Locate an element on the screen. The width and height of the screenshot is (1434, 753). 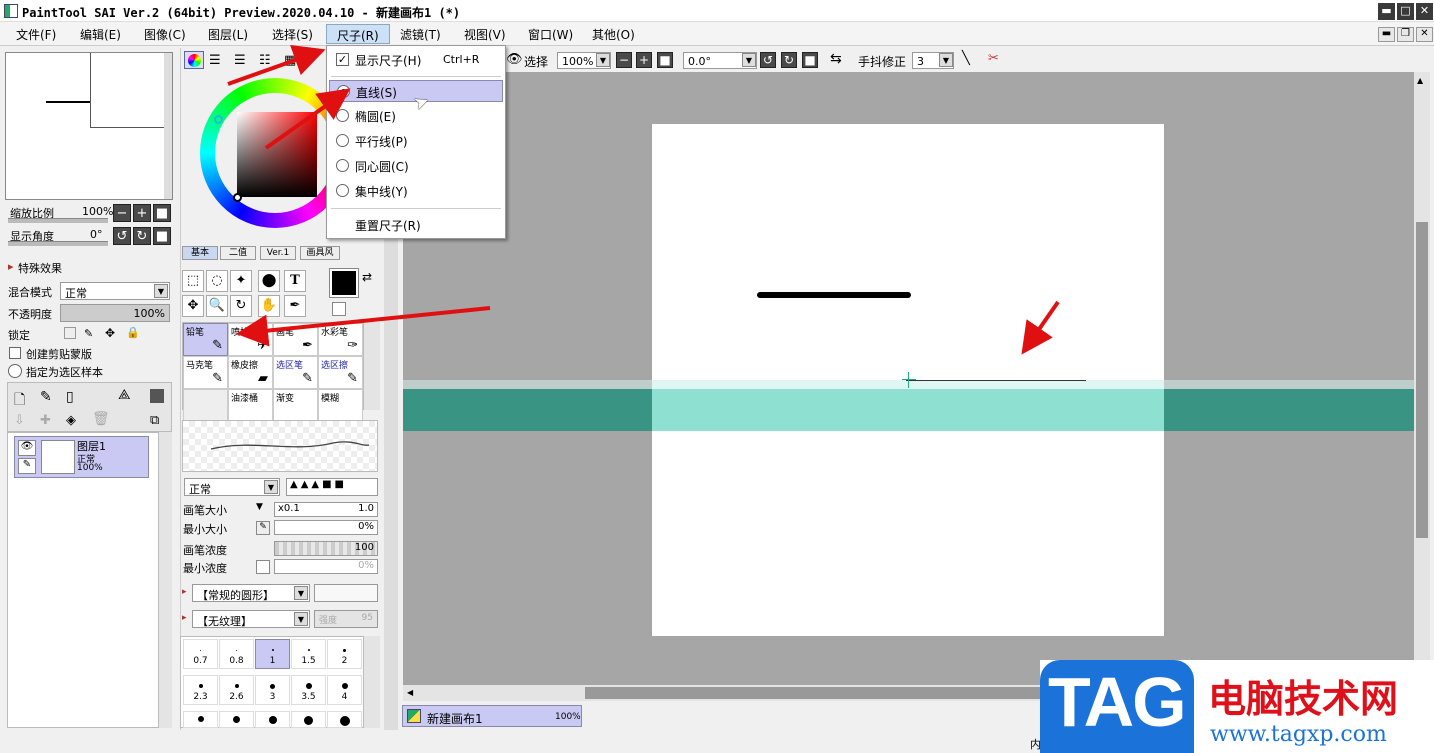
watermark-url: www.tagxp.com is located at coordinates (1298, 734).